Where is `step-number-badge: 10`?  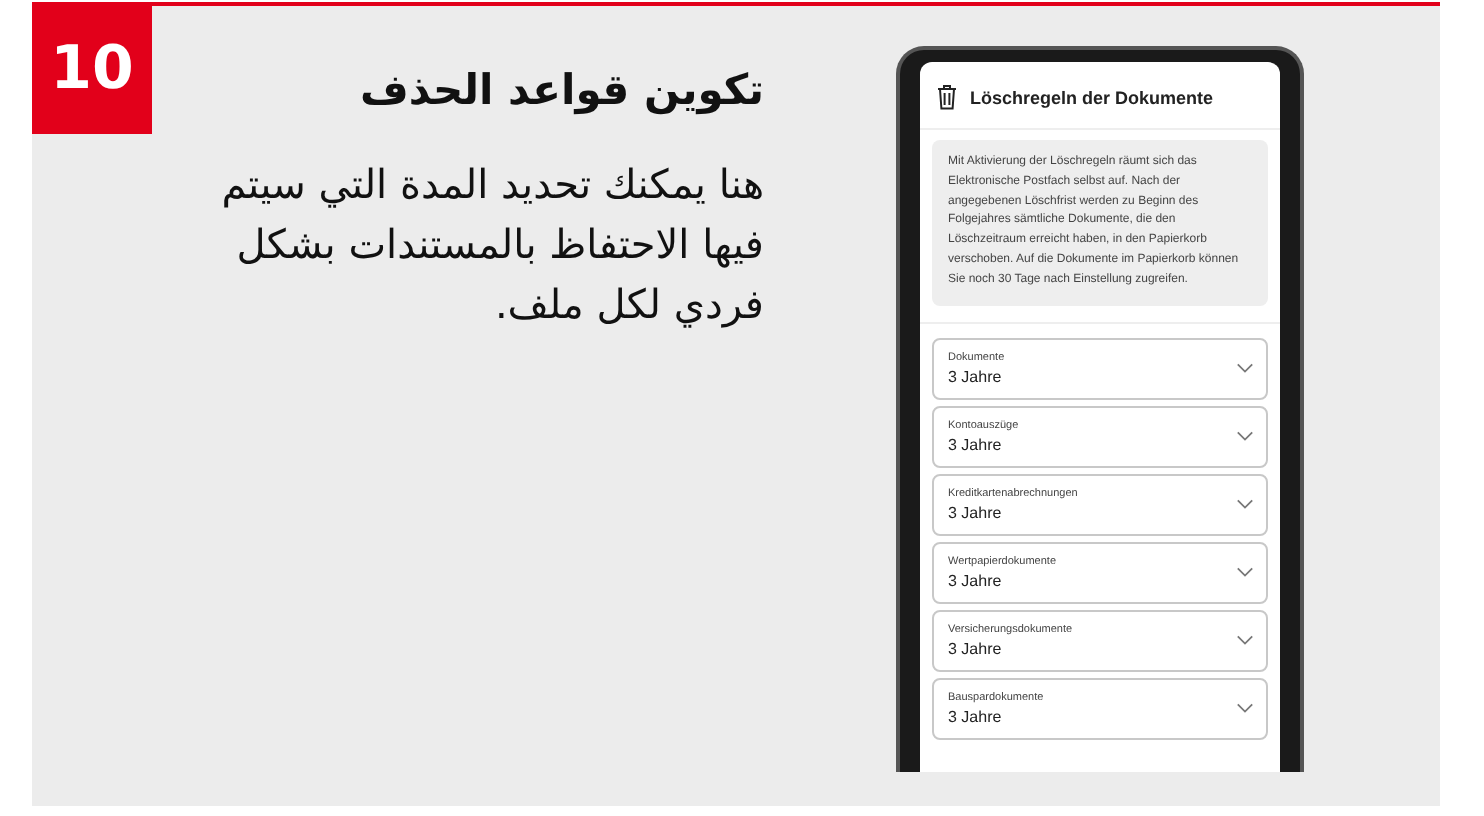
step-number-badge: 10 is located at coordinates (92, 68).